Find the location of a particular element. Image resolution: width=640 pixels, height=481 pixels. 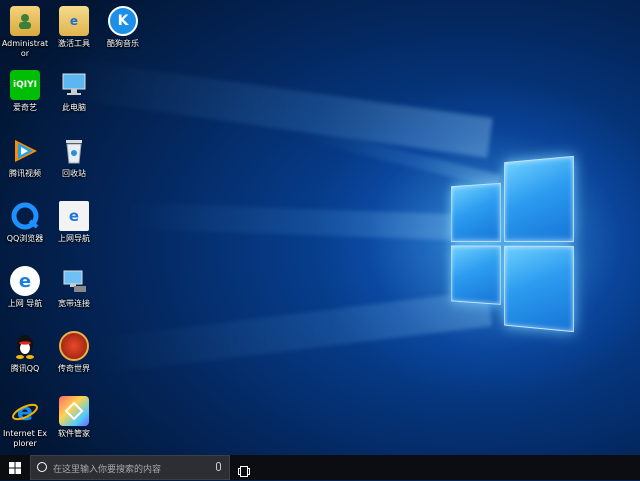

icon-label: 激活工具 is located at coordinates (74, 43).